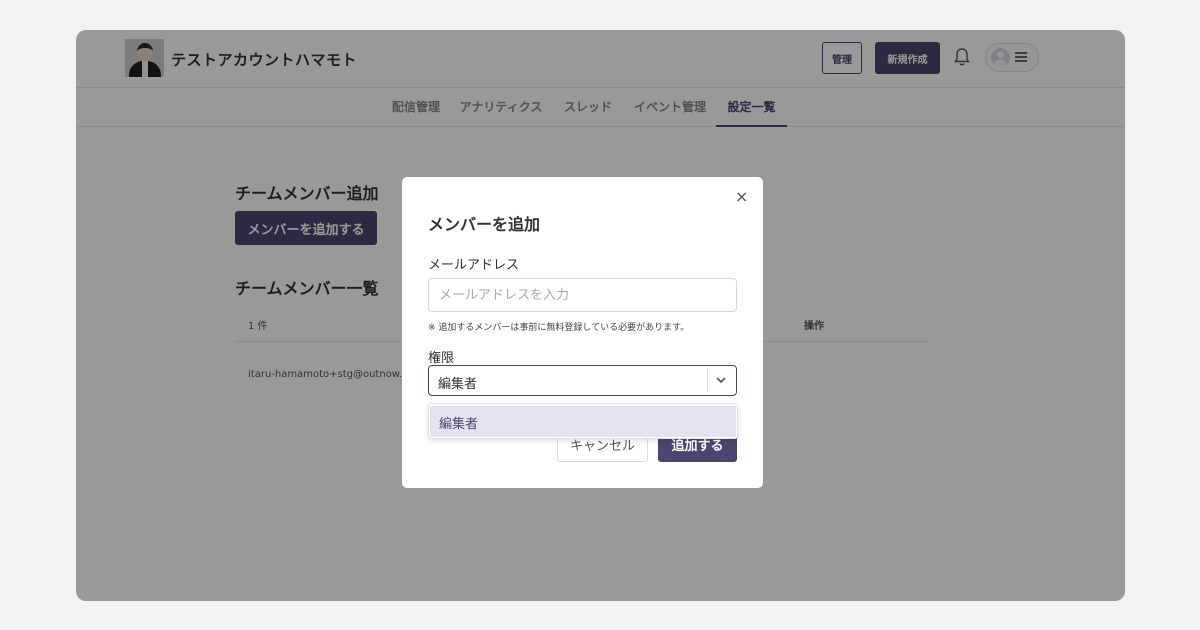  Describe the element at coordinates (458, 384) in the screenshot. I see `role-selected-value: 編集者` at that location.